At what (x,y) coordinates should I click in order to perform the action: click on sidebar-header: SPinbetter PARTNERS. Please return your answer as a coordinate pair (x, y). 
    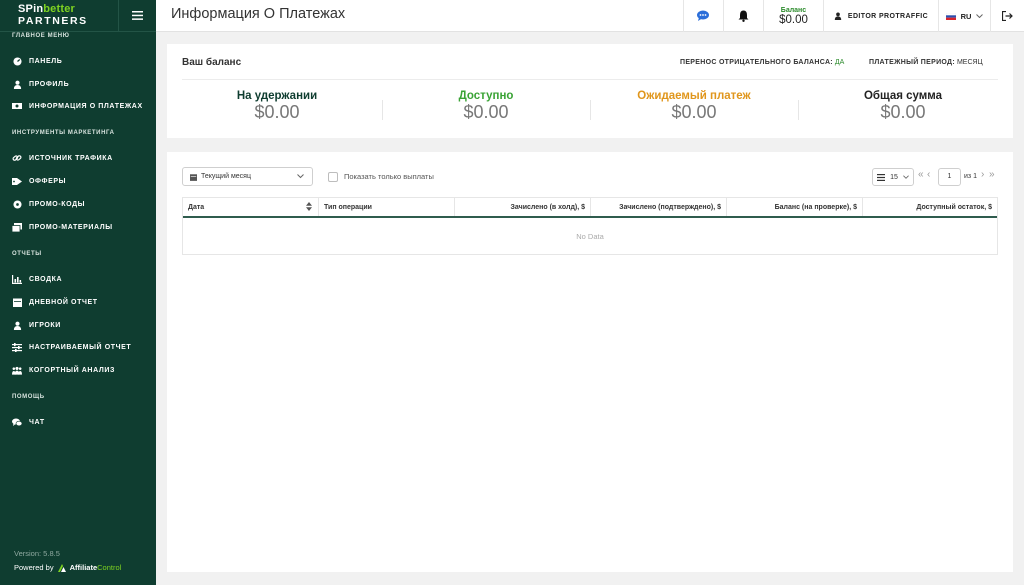
    Looking at the image, I should click on (78, 16).